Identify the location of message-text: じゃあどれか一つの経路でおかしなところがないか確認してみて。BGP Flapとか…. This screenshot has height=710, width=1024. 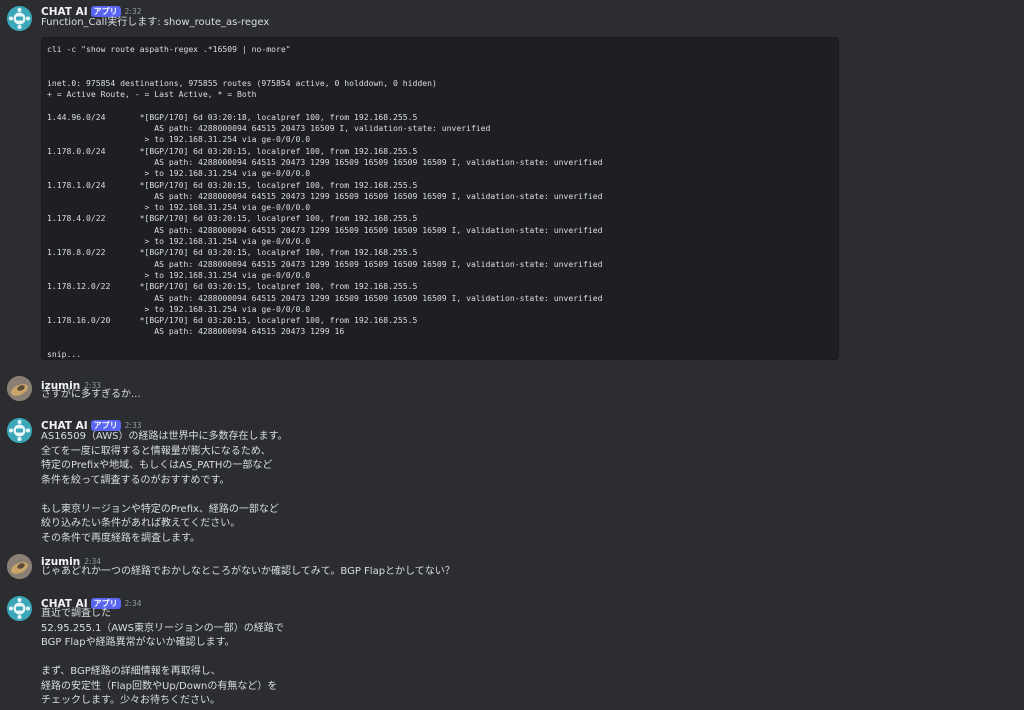
(248, 571).